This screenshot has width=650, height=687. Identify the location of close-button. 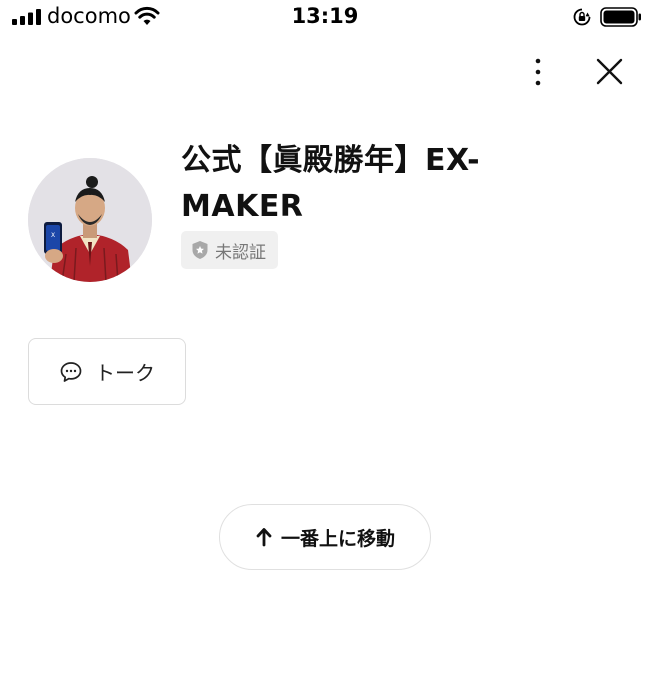
(609, 72).